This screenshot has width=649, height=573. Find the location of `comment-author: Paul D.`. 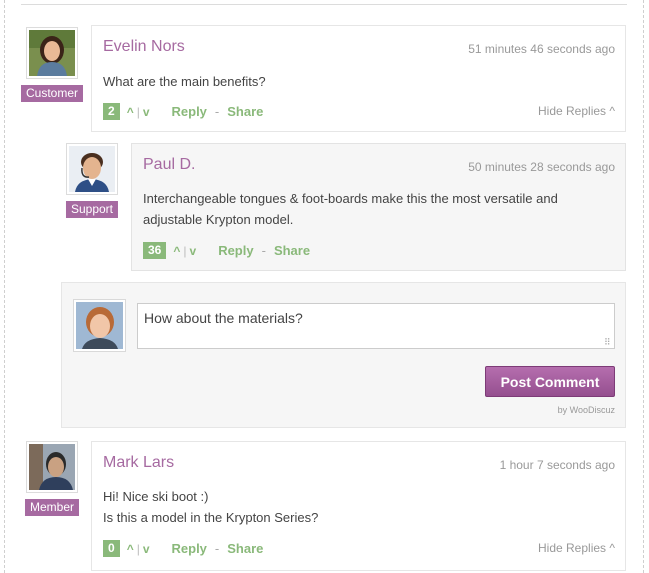

comment-author: Paul D. is located at coordinates (169, 165).